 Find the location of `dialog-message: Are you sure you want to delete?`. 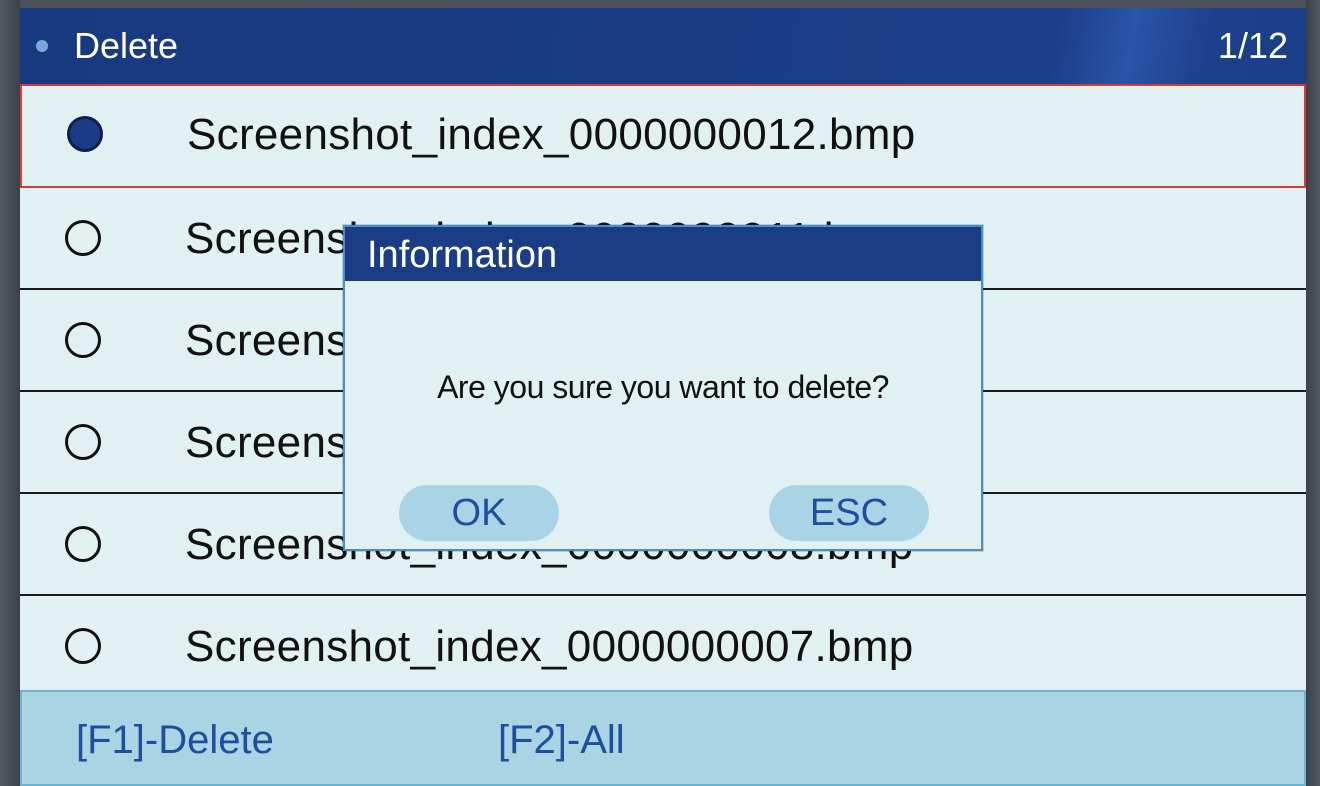

dialog-message: Are you sure you want to delete? is located at coordinates (663, 387).